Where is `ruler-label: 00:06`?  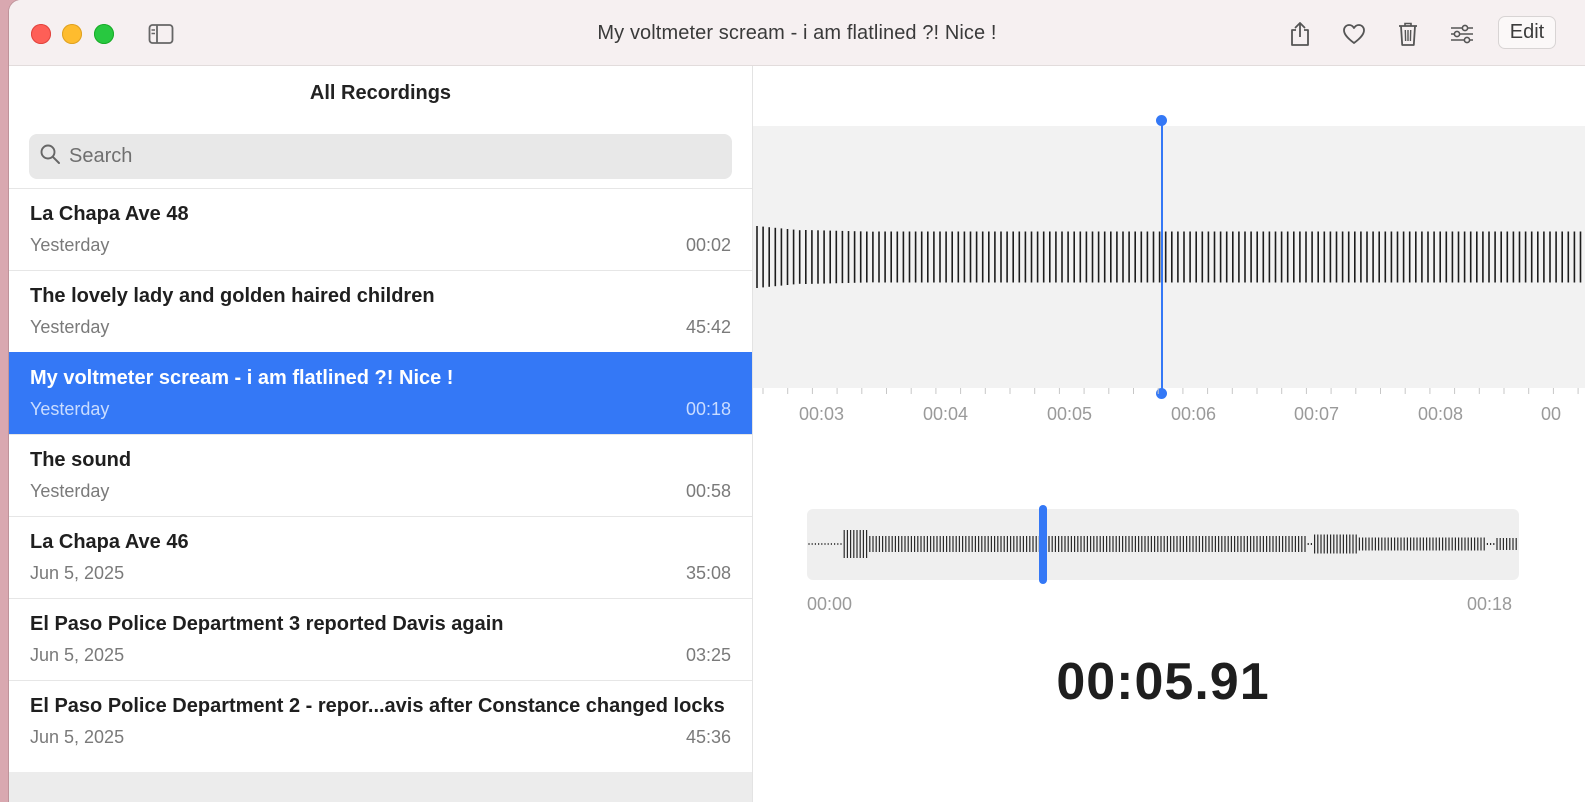
ruler-label: 00:06 is located at coordinates (1194, 414).